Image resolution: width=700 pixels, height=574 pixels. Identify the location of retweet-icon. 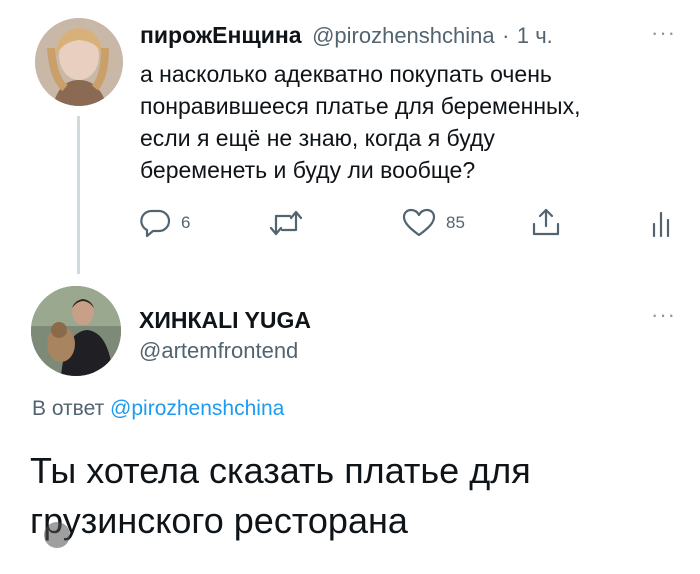
(286, 223).